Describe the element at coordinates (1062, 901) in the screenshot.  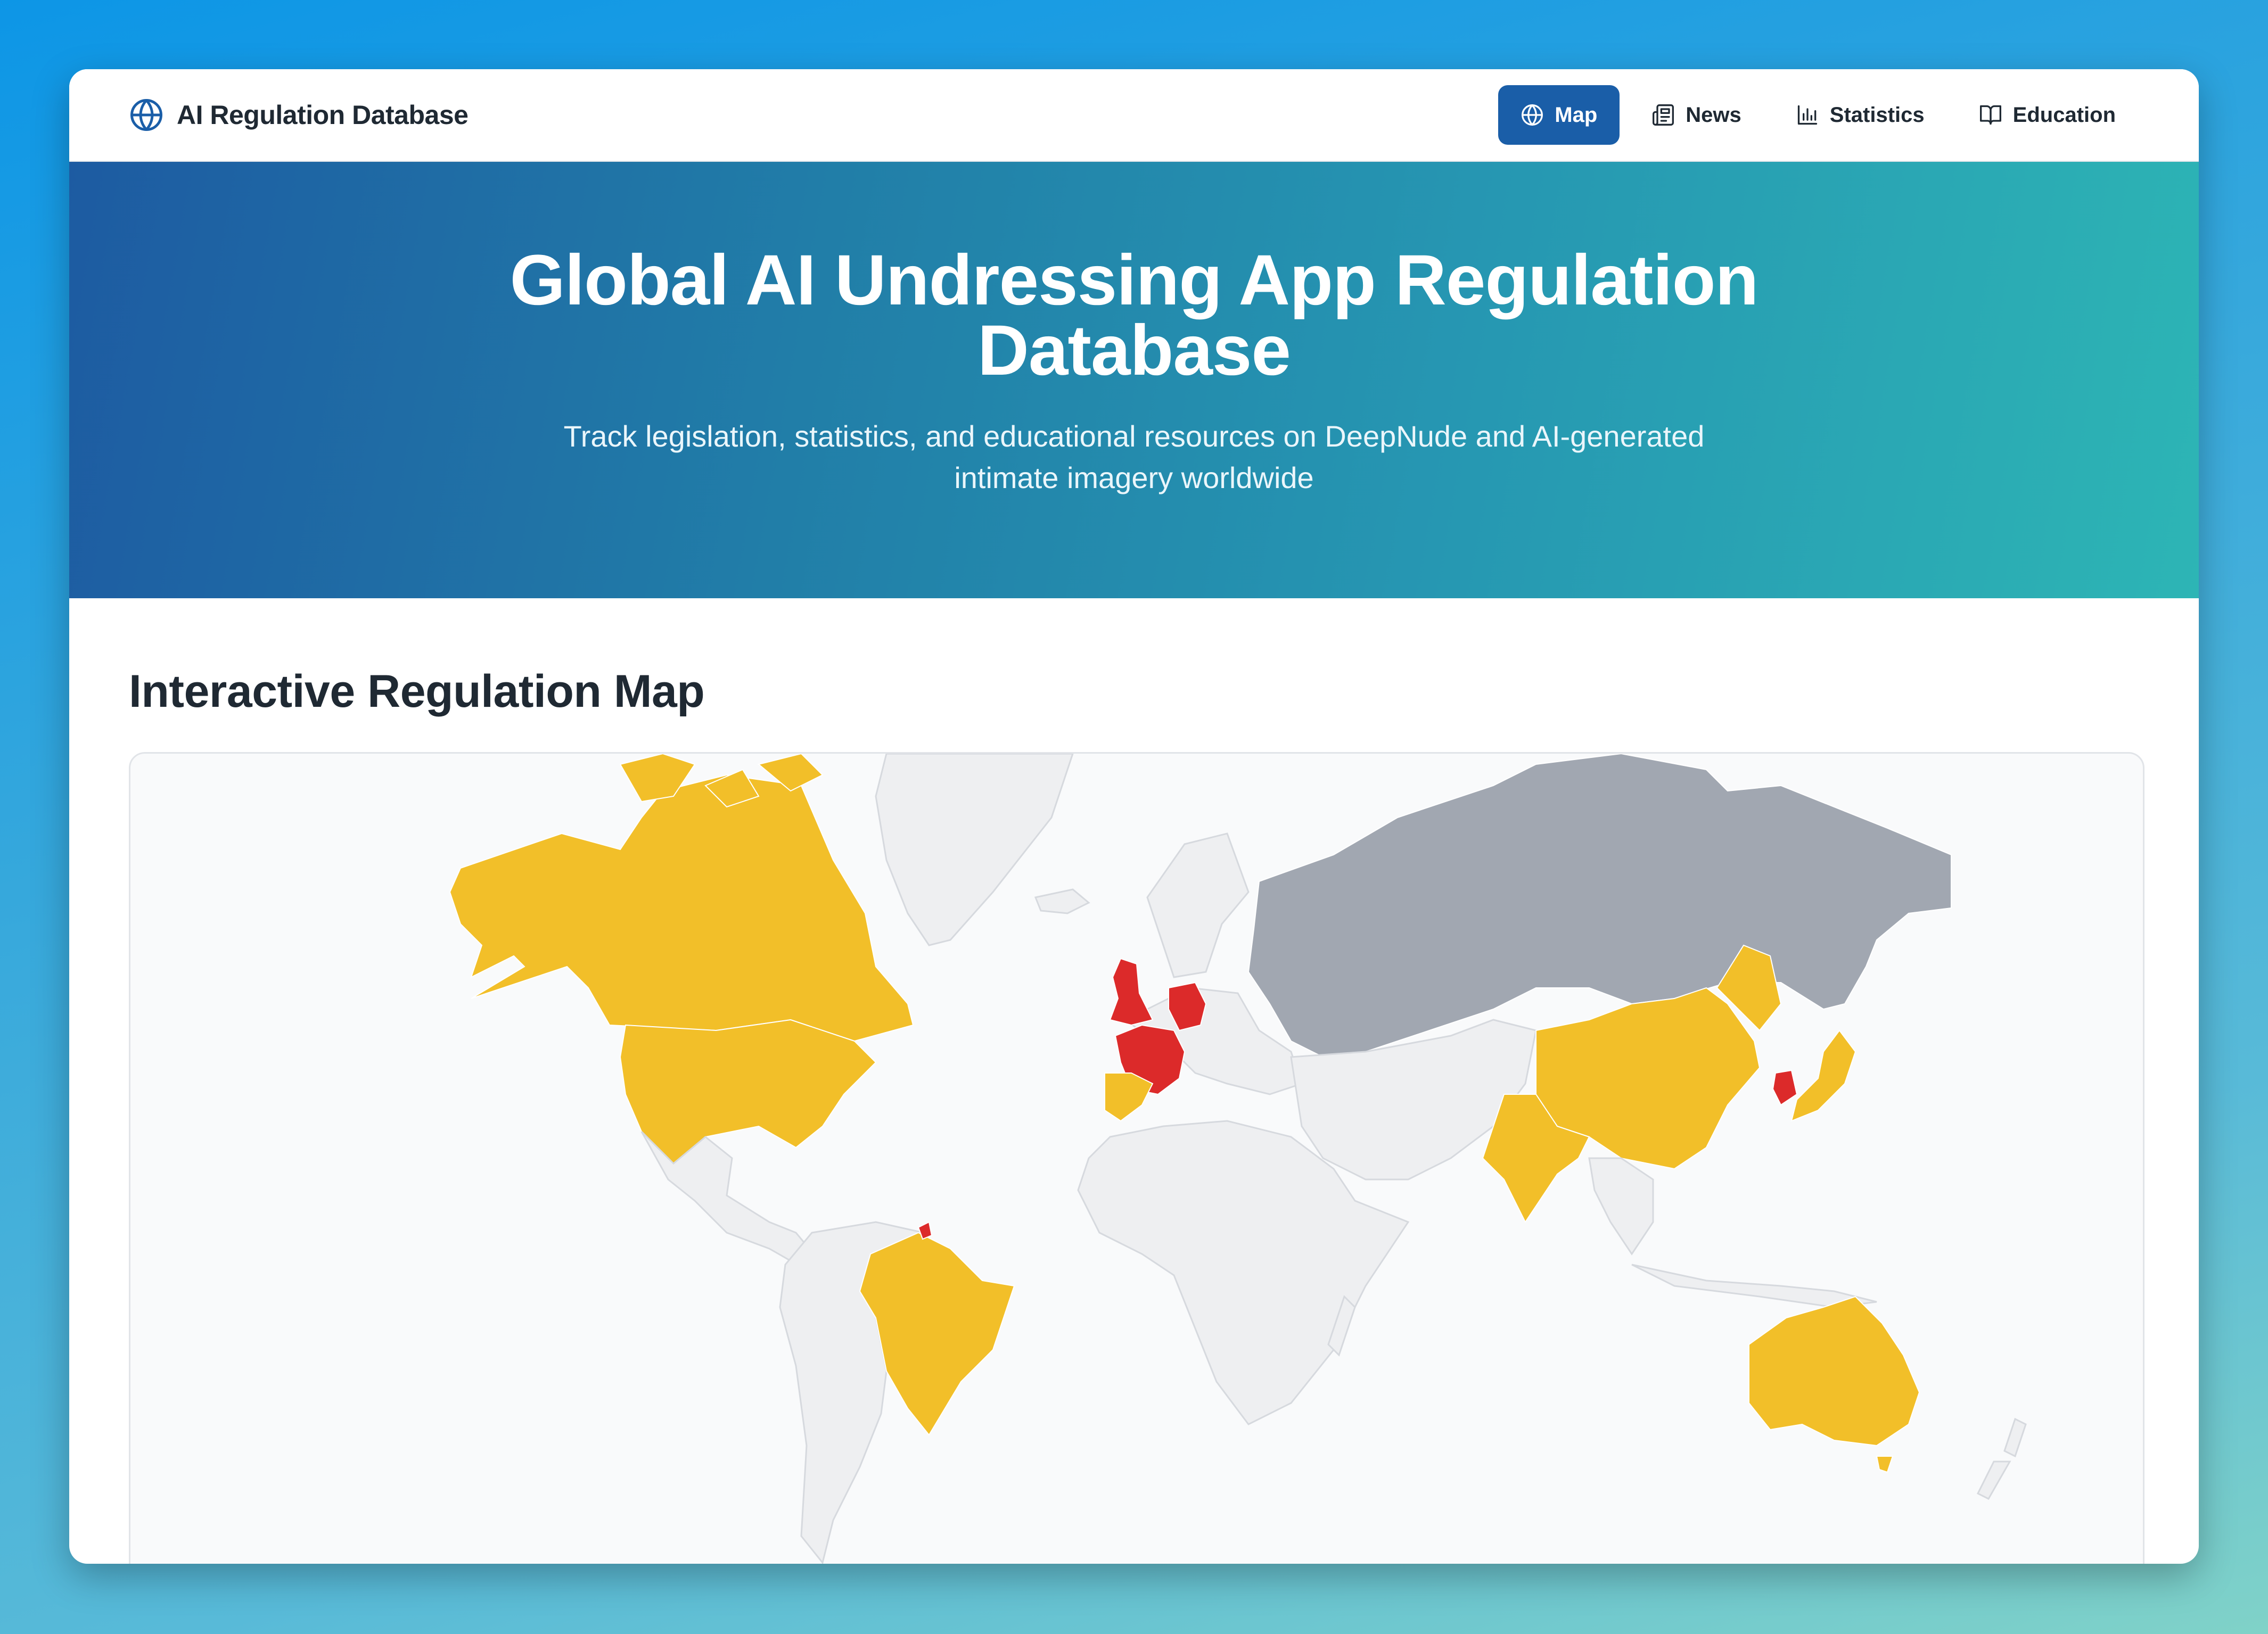
I see `country-iceland` at that location.